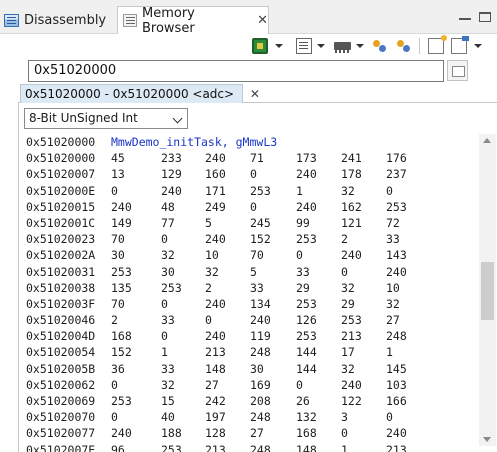  I want to click on connect-chip-icon, so click(260, 46).